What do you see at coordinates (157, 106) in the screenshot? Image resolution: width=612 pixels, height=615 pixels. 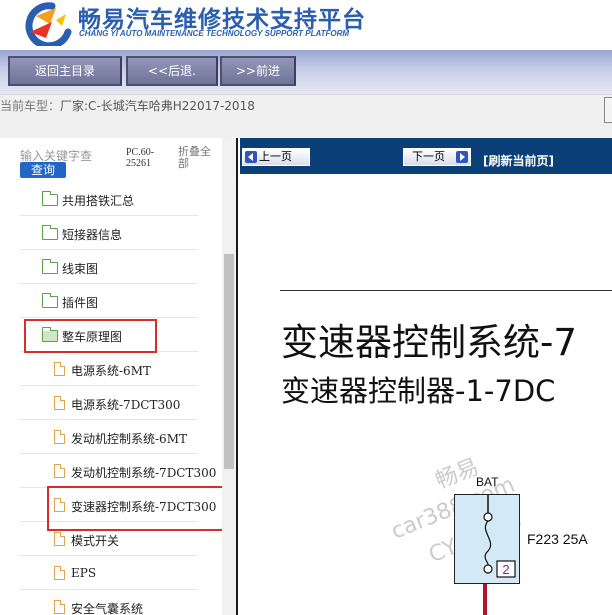 I see `car-type-value: 厂家:C-长城汽车哈弗H22017-2018` at bounding box center [157, 106].